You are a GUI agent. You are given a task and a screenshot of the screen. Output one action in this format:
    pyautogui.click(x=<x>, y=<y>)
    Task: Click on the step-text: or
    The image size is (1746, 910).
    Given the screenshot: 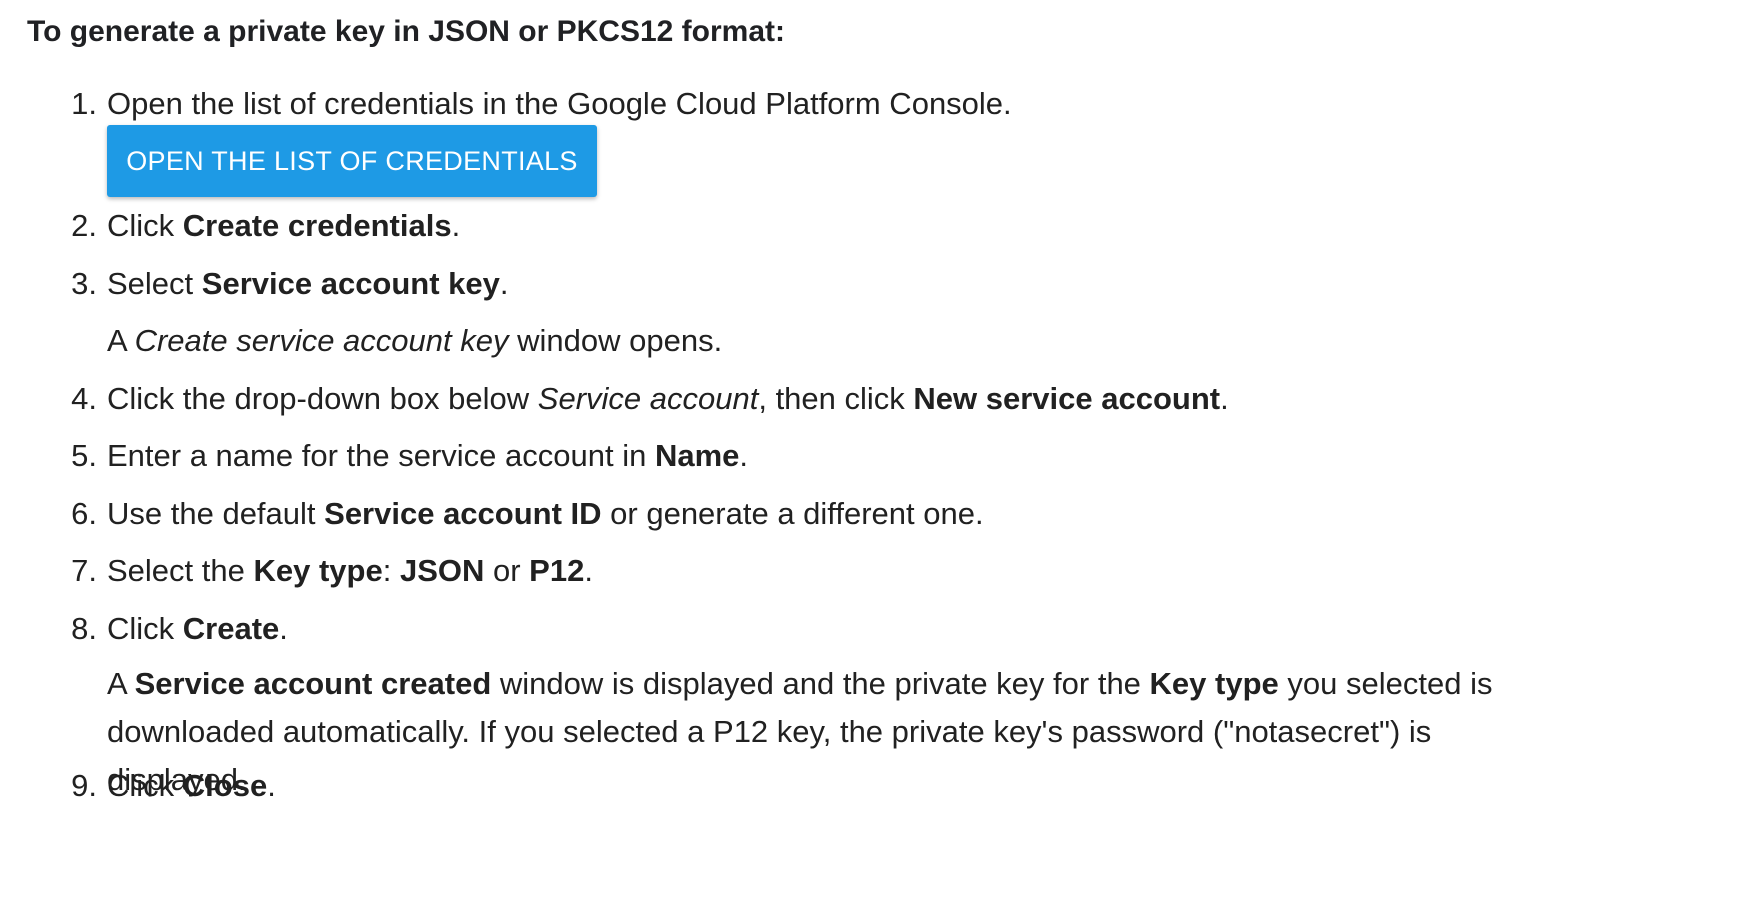 What is the action you would take?
    pyautogui.click(x=507, y=570)
    